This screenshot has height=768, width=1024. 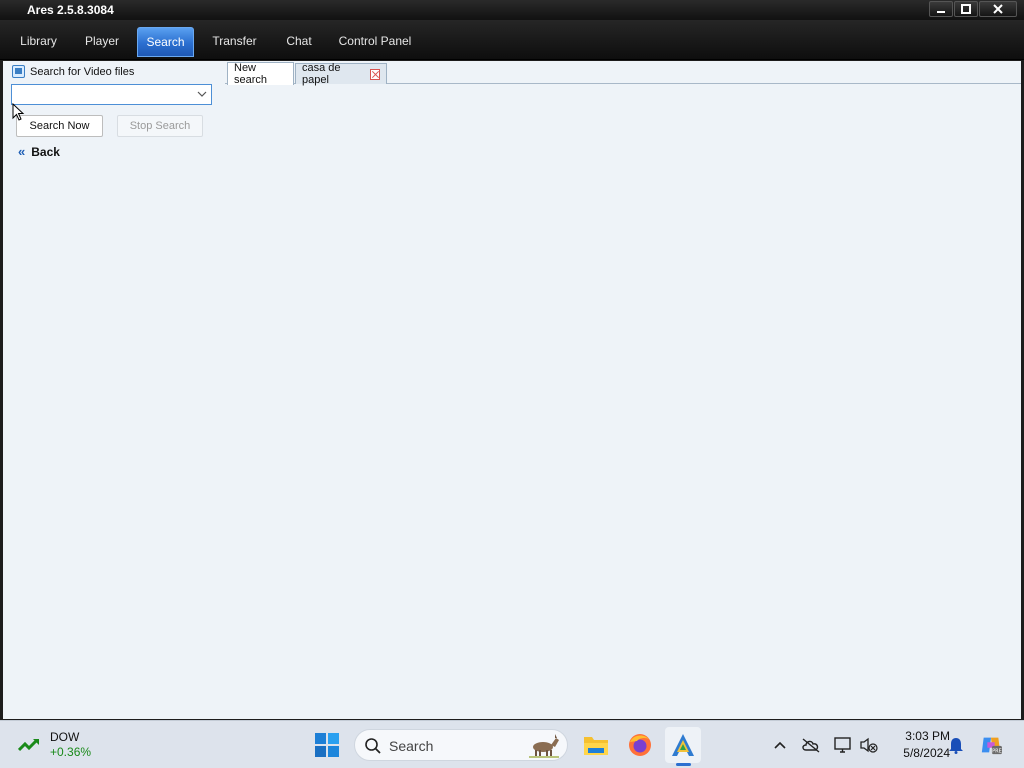 What do you see at coordinates (941, 9) in the screenshot?
I see `minimize-button` at bounding box center [941, 9].